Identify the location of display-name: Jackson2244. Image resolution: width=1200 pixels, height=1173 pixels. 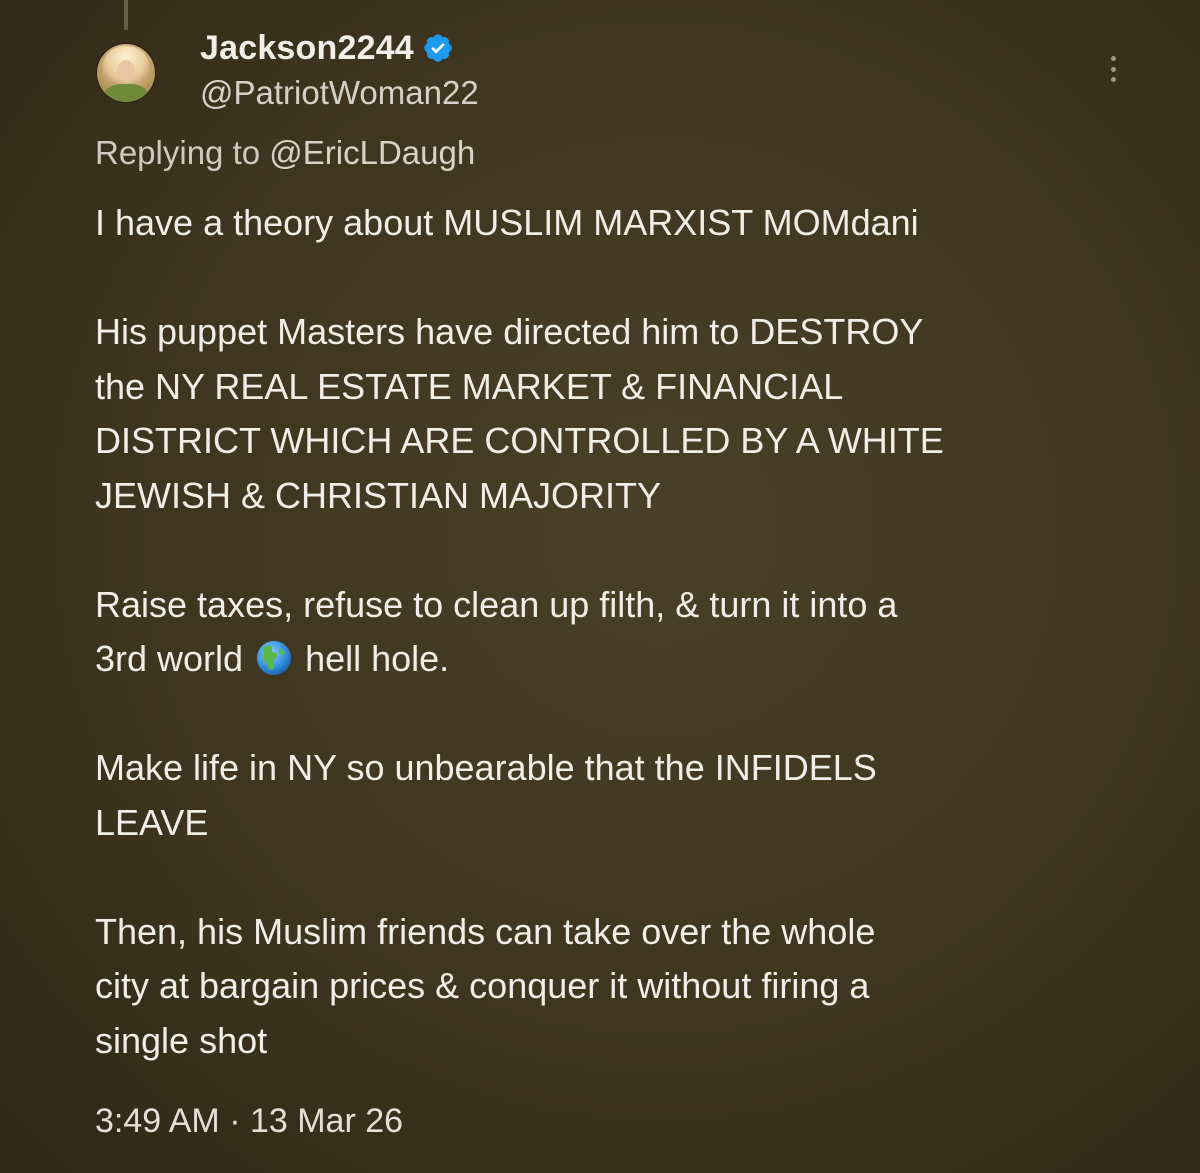
(307, 48).